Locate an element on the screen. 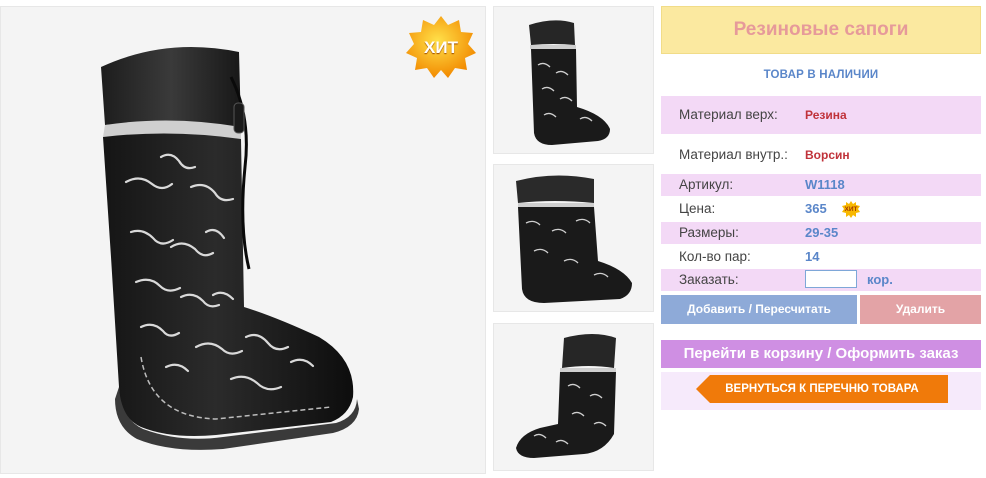 This screenshot has width=986, height=478. spec-row-sizes: Размеры: 29-35 is located at coordinates (821, 233).